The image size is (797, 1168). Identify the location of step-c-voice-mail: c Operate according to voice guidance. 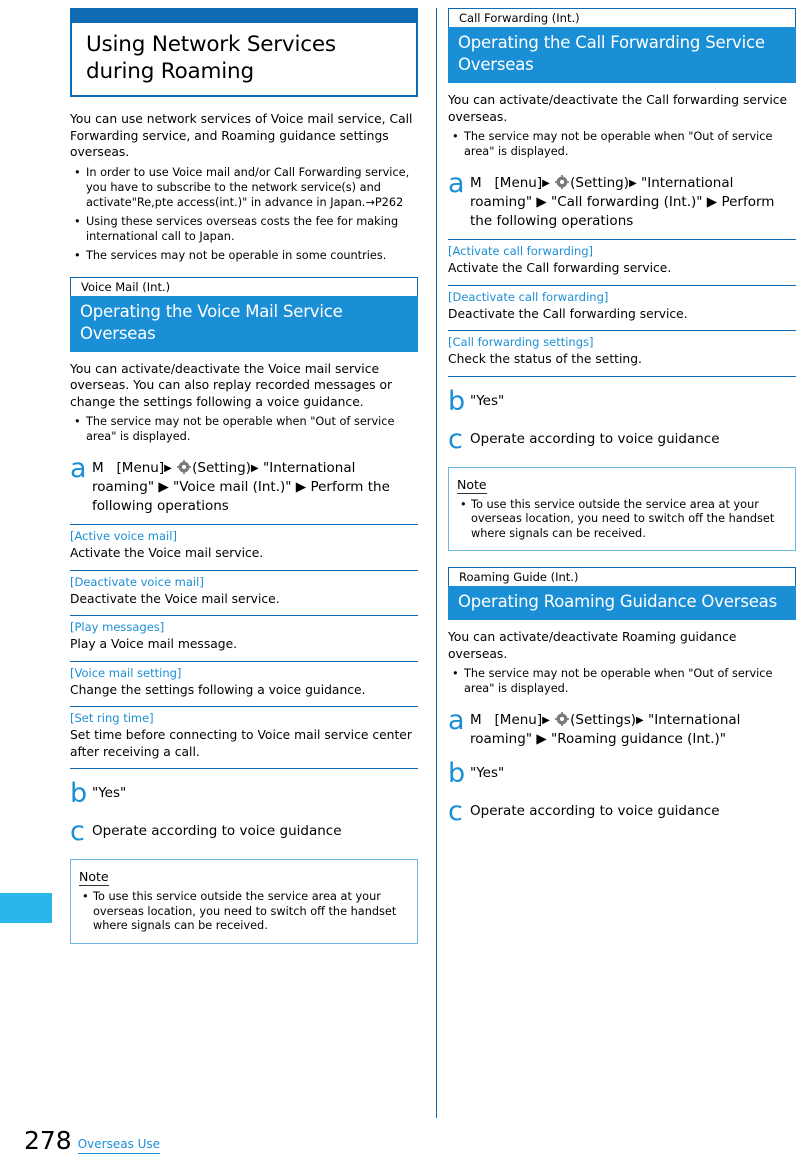
(244, 831).